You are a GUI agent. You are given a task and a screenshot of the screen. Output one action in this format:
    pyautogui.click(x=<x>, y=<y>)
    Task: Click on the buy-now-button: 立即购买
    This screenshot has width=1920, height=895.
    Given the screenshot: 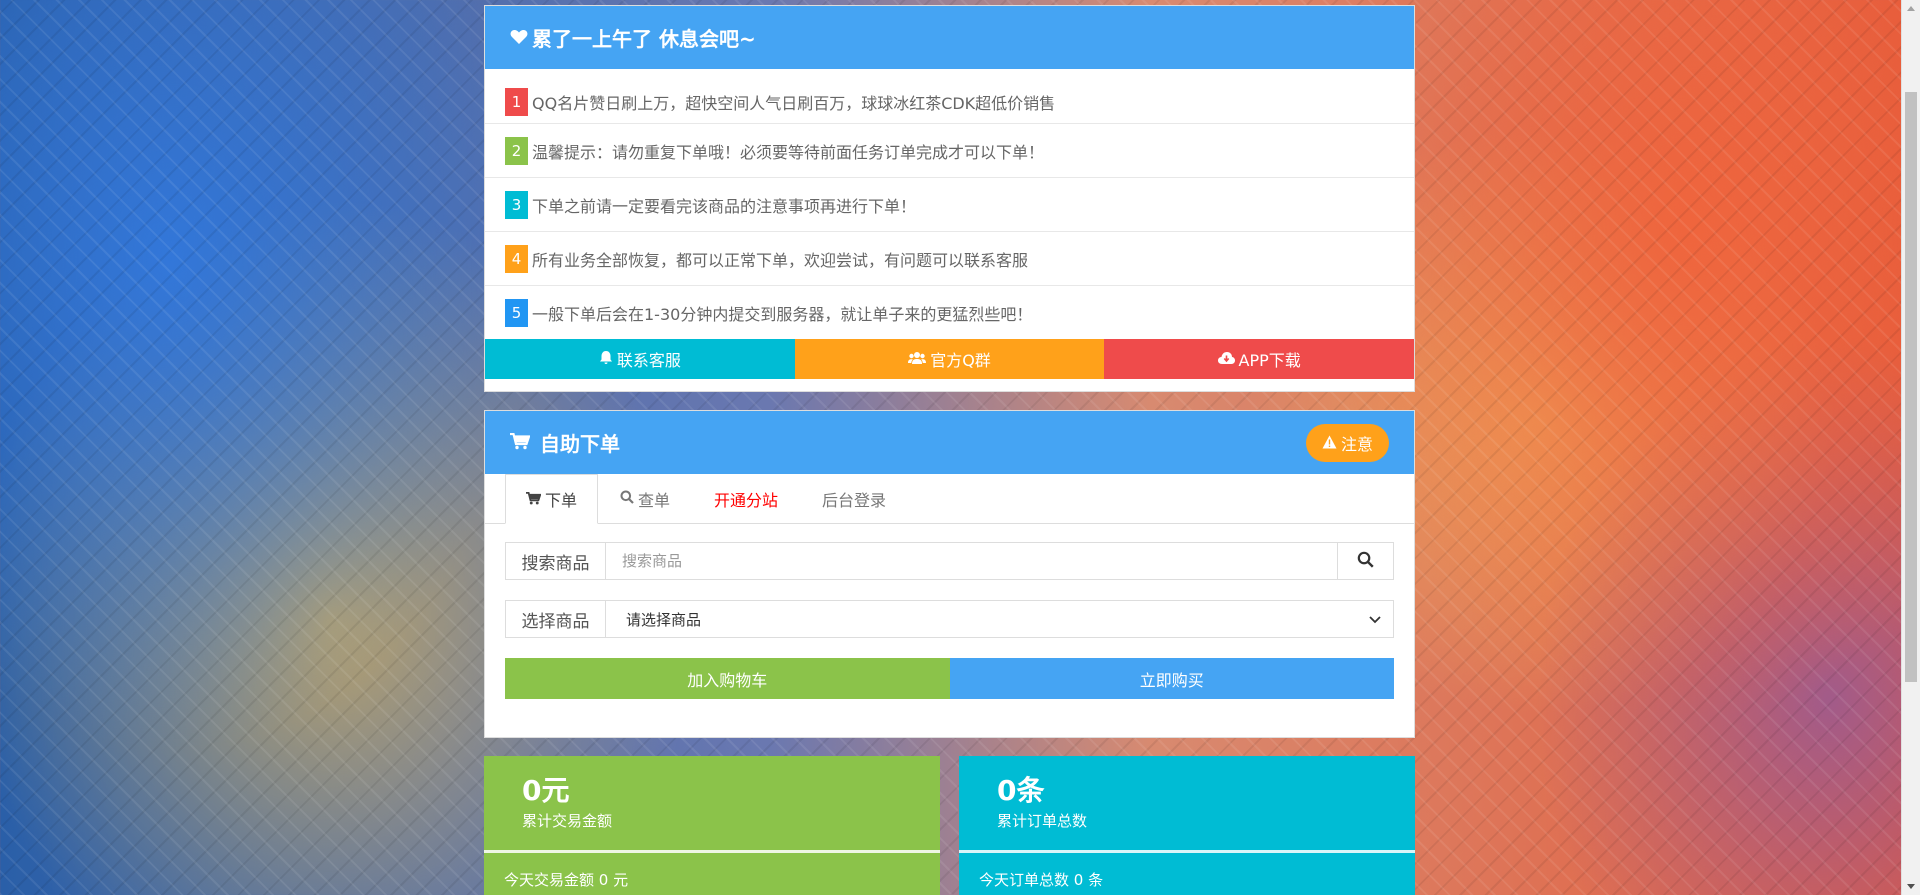 What is the action you would take?
    pyautogui.click(x=1171, y=678)
    